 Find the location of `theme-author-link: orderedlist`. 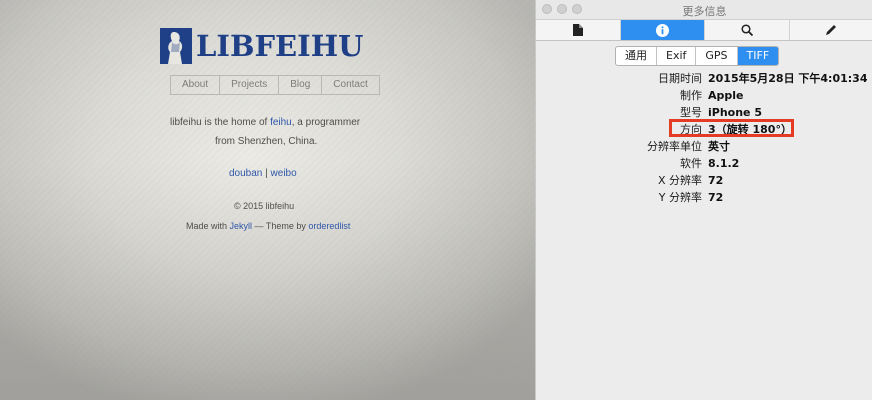

theme-author-link: orderedlist is located at coordinates (329, 226).